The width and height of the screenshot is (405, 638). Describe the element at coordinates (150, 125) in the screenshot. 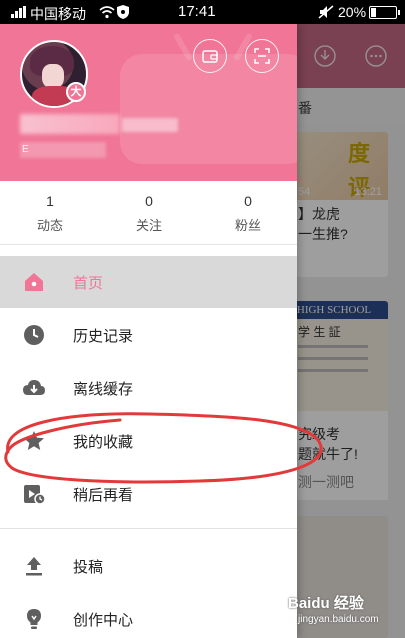

I see `vip-badge-redacted` at that location.